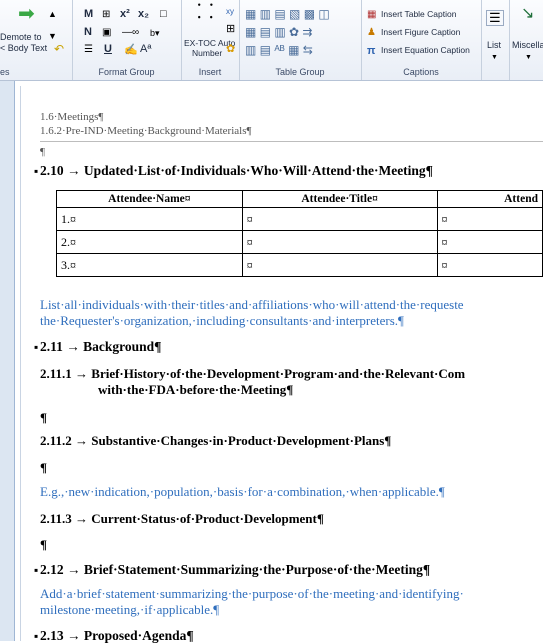 The width and height of the screenshot is (543, 644). Describe the element at coordinates (278, 32) in the screenshot. I see `table-edit-icon: ▦ ▤ ▥ ✿ ⇉` at that location.